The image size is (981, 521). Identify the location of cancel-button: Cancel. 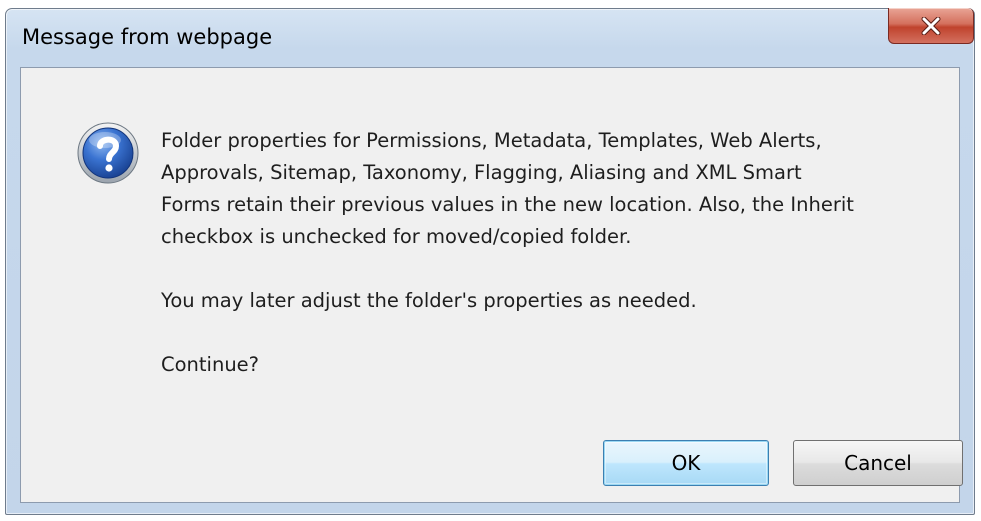
(878, 463).